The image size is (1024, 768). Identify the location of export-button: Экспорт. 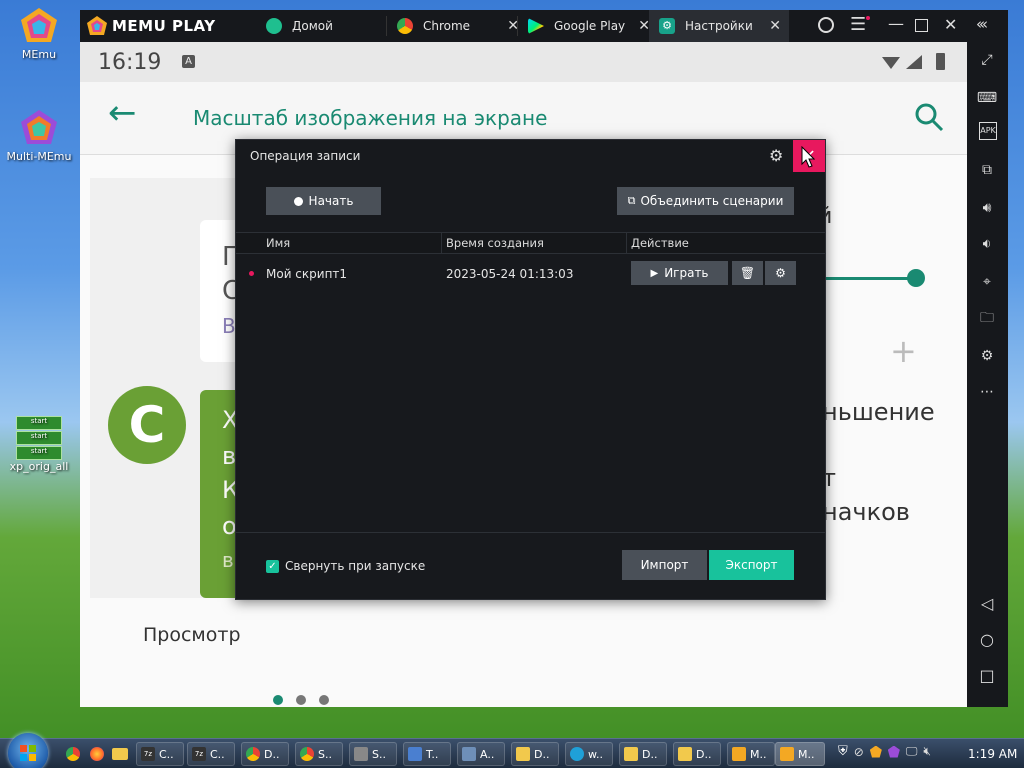
(751, 565).